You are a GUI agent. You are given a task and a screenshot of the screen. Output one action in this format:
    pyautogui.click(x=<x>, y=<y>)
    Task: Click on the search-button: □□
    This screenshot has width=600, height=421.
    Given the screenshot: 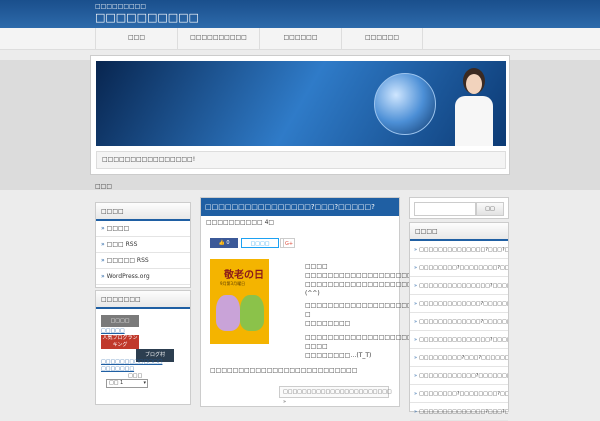 What is the action you would take?
    pyautogui.click(x=490, y=209)
    